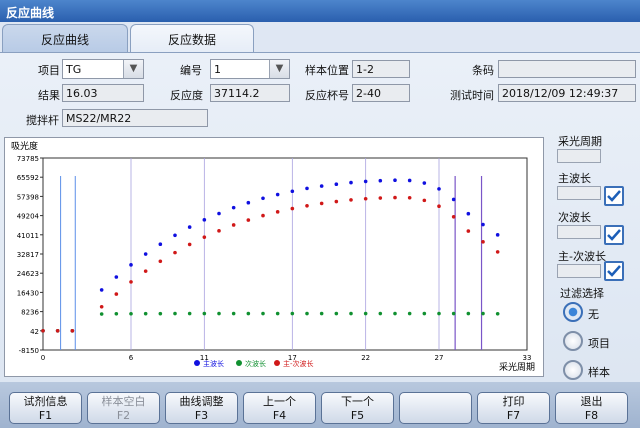 The height and width of the screenshot is (428, 640). I want to click on button-label: 试剂信息, so click(45, 401).